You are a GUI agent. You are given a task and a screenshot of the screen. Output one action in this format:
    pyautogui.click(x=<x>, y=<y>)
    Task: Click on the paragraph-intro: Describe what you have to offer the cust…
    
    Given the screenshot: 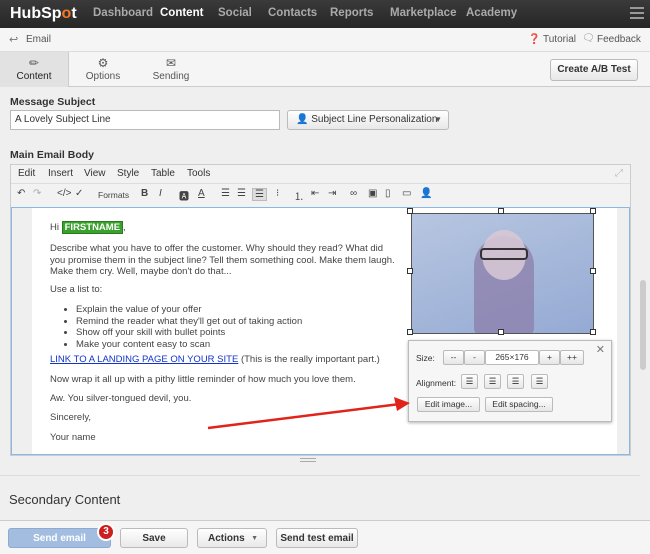 What is the action you would take?
    pyautogui.click(x=222, y=260)
    